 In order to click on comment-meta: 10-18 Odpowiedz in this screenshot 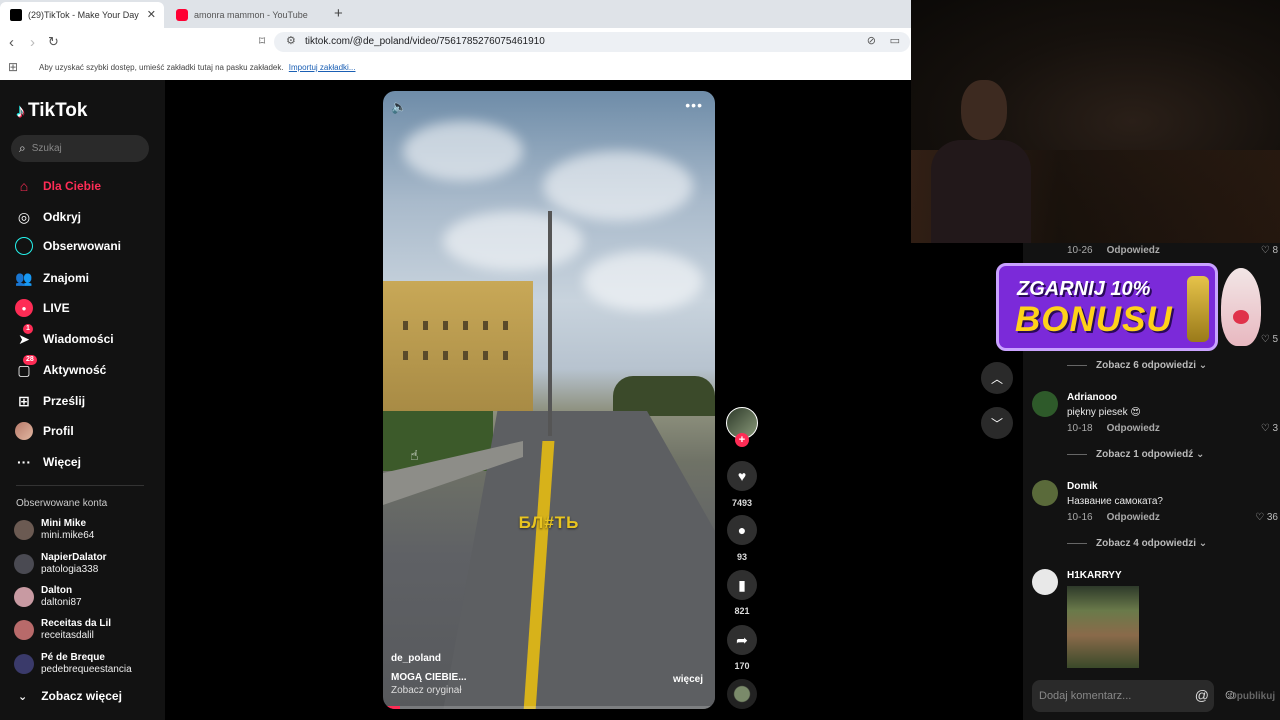, I will do `click(1113, 428)`.